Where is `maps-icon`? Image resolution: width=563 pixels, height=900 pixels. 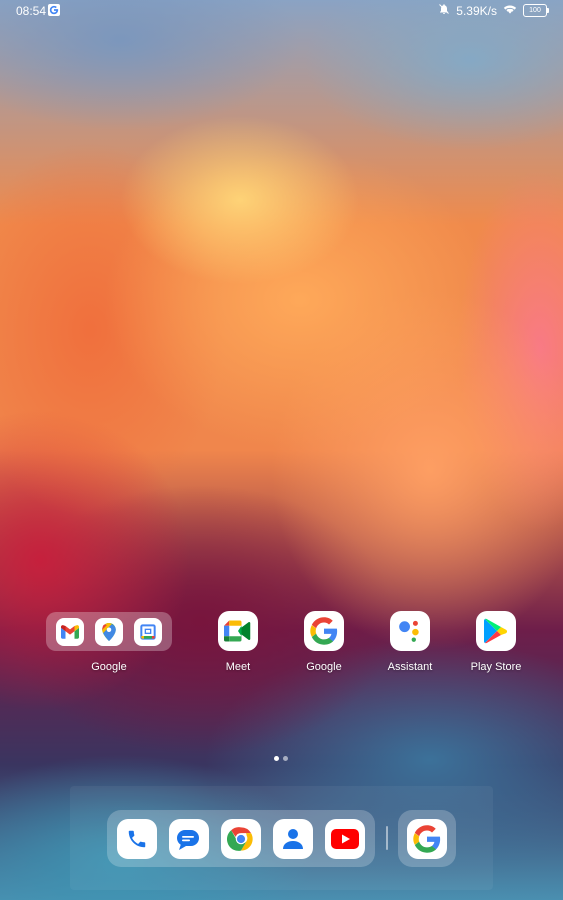
maps-icon is located at coordinates (108, 631).